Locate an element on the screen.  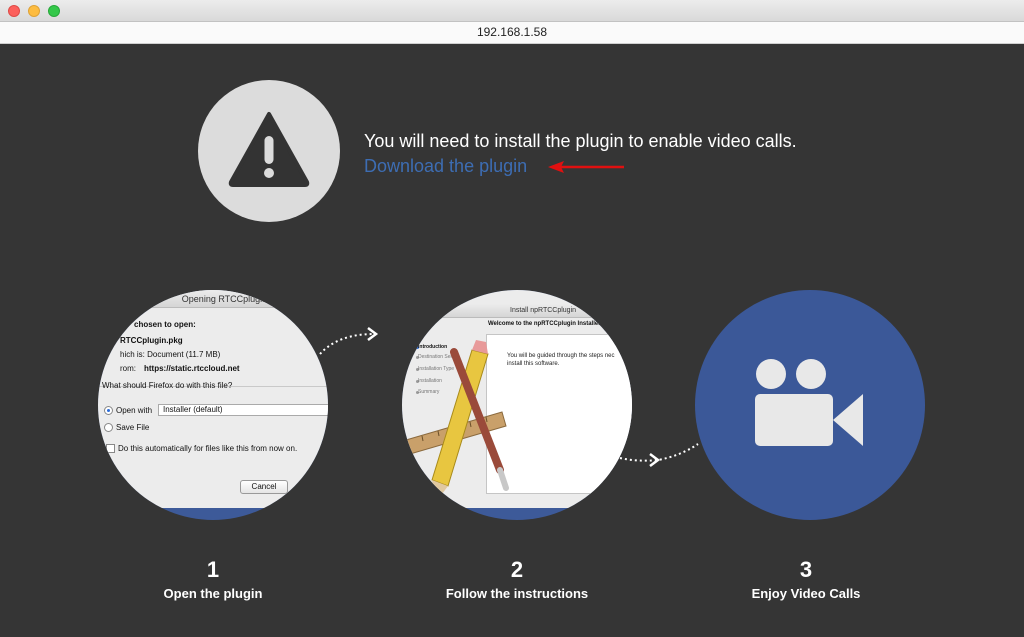
connector-arrow-1-icon is located at coordinates (349, 341).